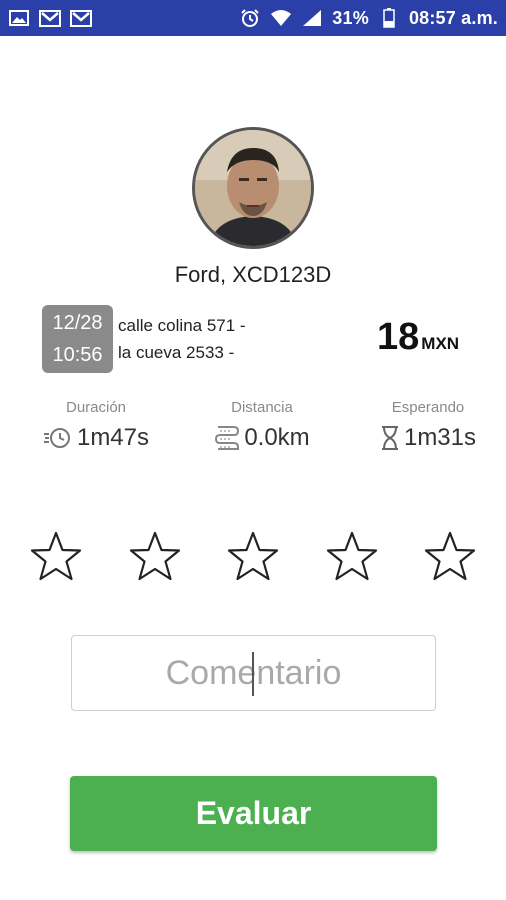  What do you see at coordinates (250, 18) in the screenshot?
I see `alarm-icon` at bounding box center [250, 18].